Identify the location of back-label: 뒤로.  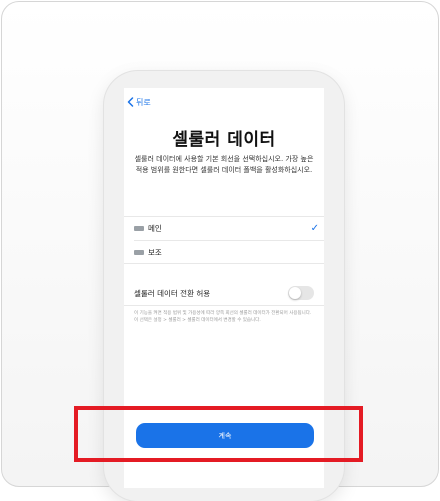
(143, 102).